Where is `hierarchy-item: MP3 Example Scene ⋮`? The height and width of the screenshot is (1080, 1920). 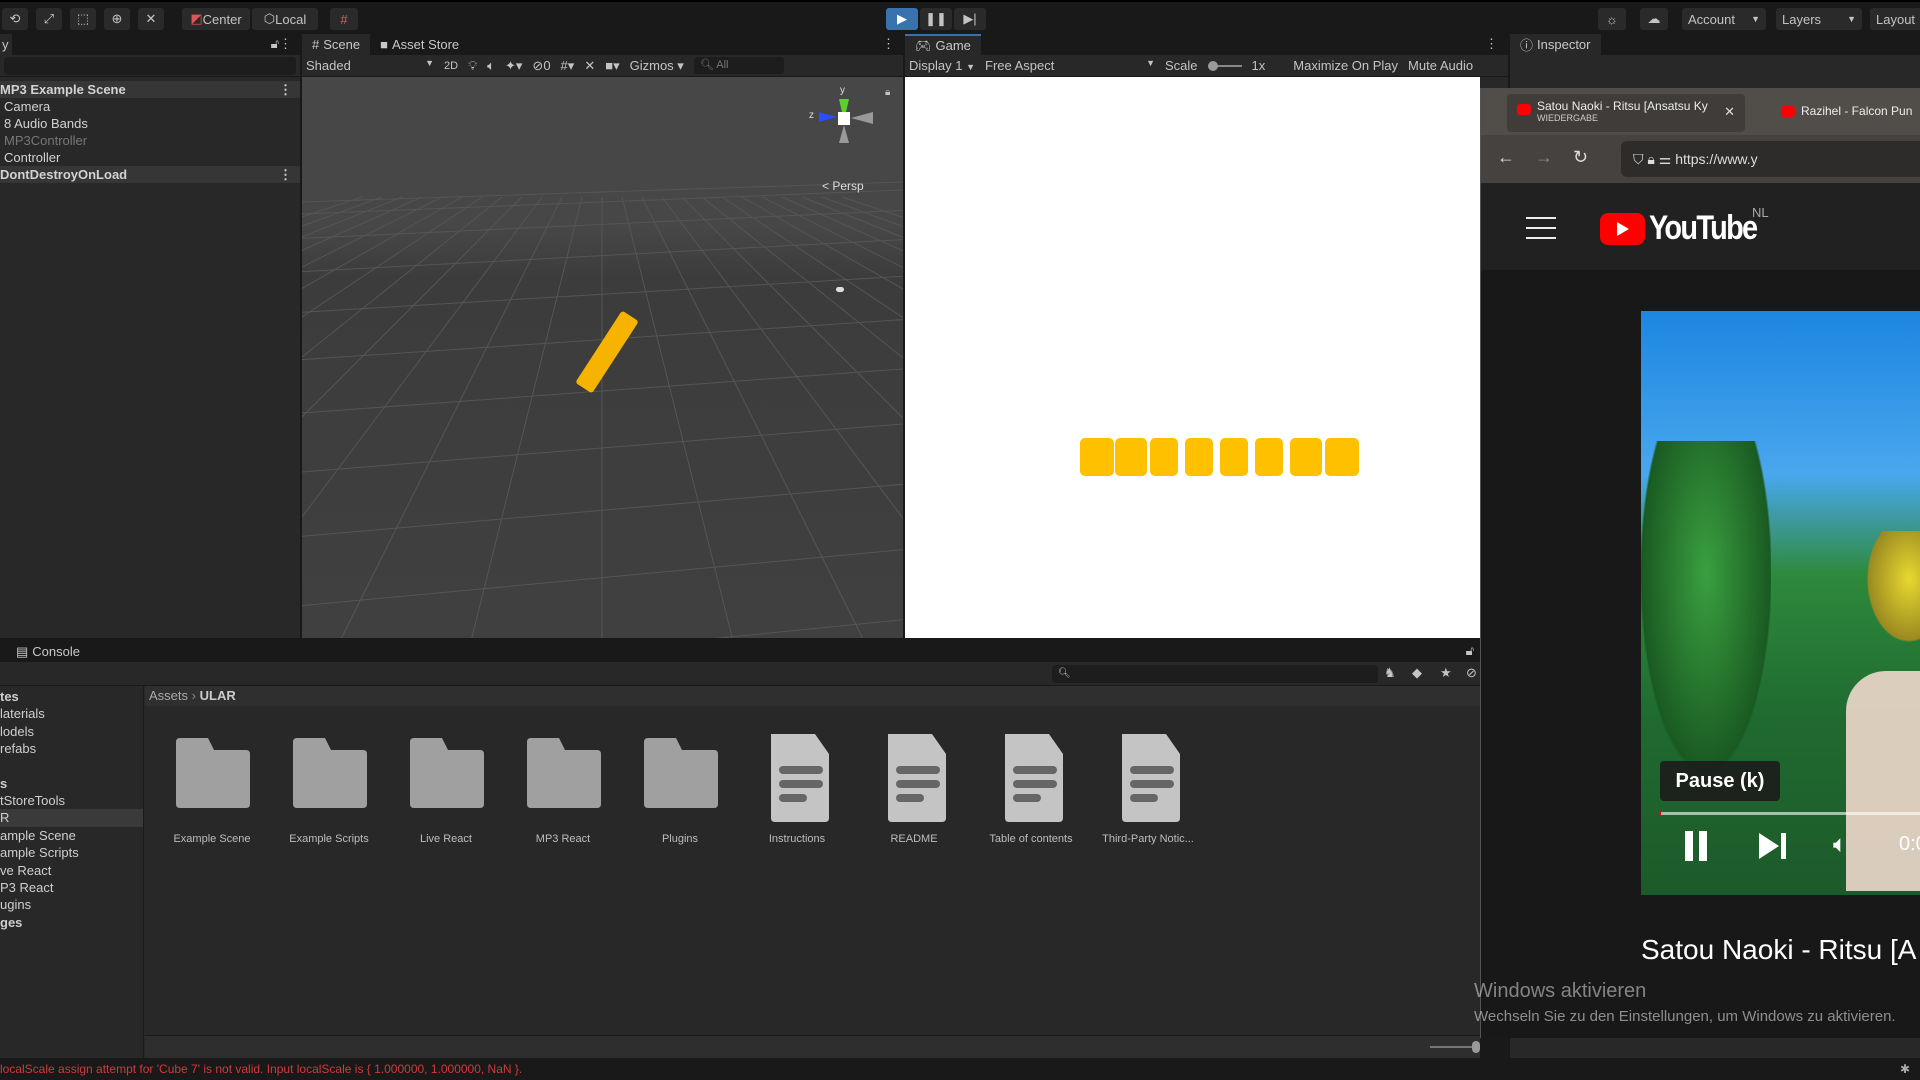
hierarchy-item: MP3 Example Scene ⋮ is located at coordinates (150, 89).